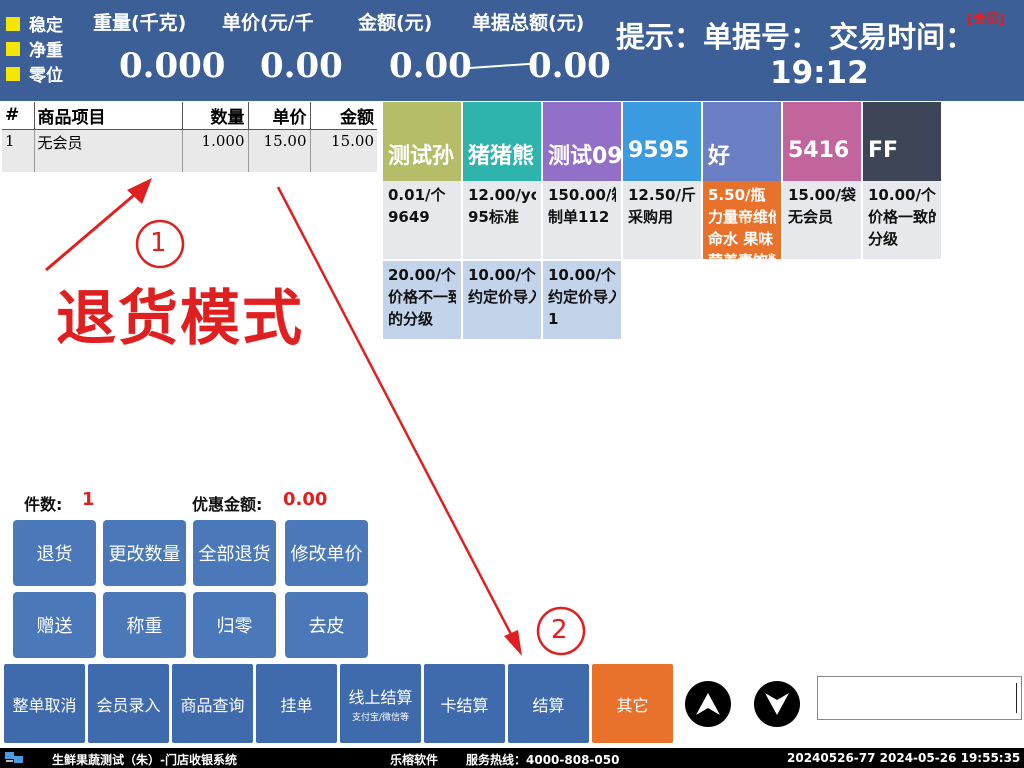  I want to click on tile-price: 5.50/瓶, so click(737, 195).